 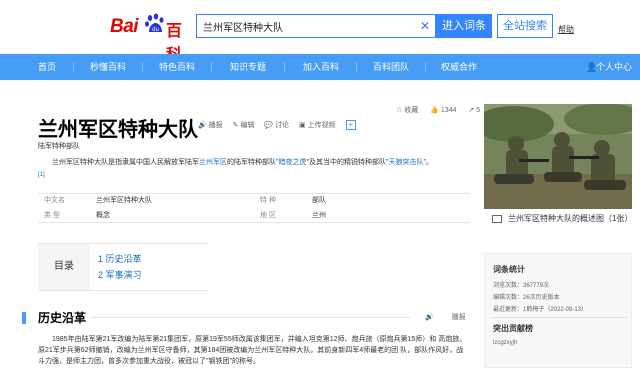 What do you see at coordinates (405, 162) in the screenshot?
I see `link-tianlang: 天狼突击队` at bounding box center [405, 162].